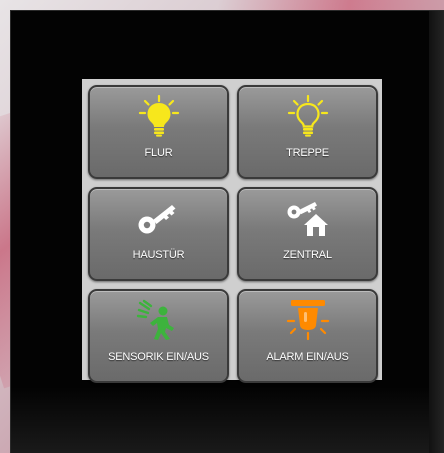 The height and width of the screenshot is (453, 444). What do you see at coordinates (308, 320) in the screenshot?
I see `alarm-siren-icon` at bounding box center [308, 320].